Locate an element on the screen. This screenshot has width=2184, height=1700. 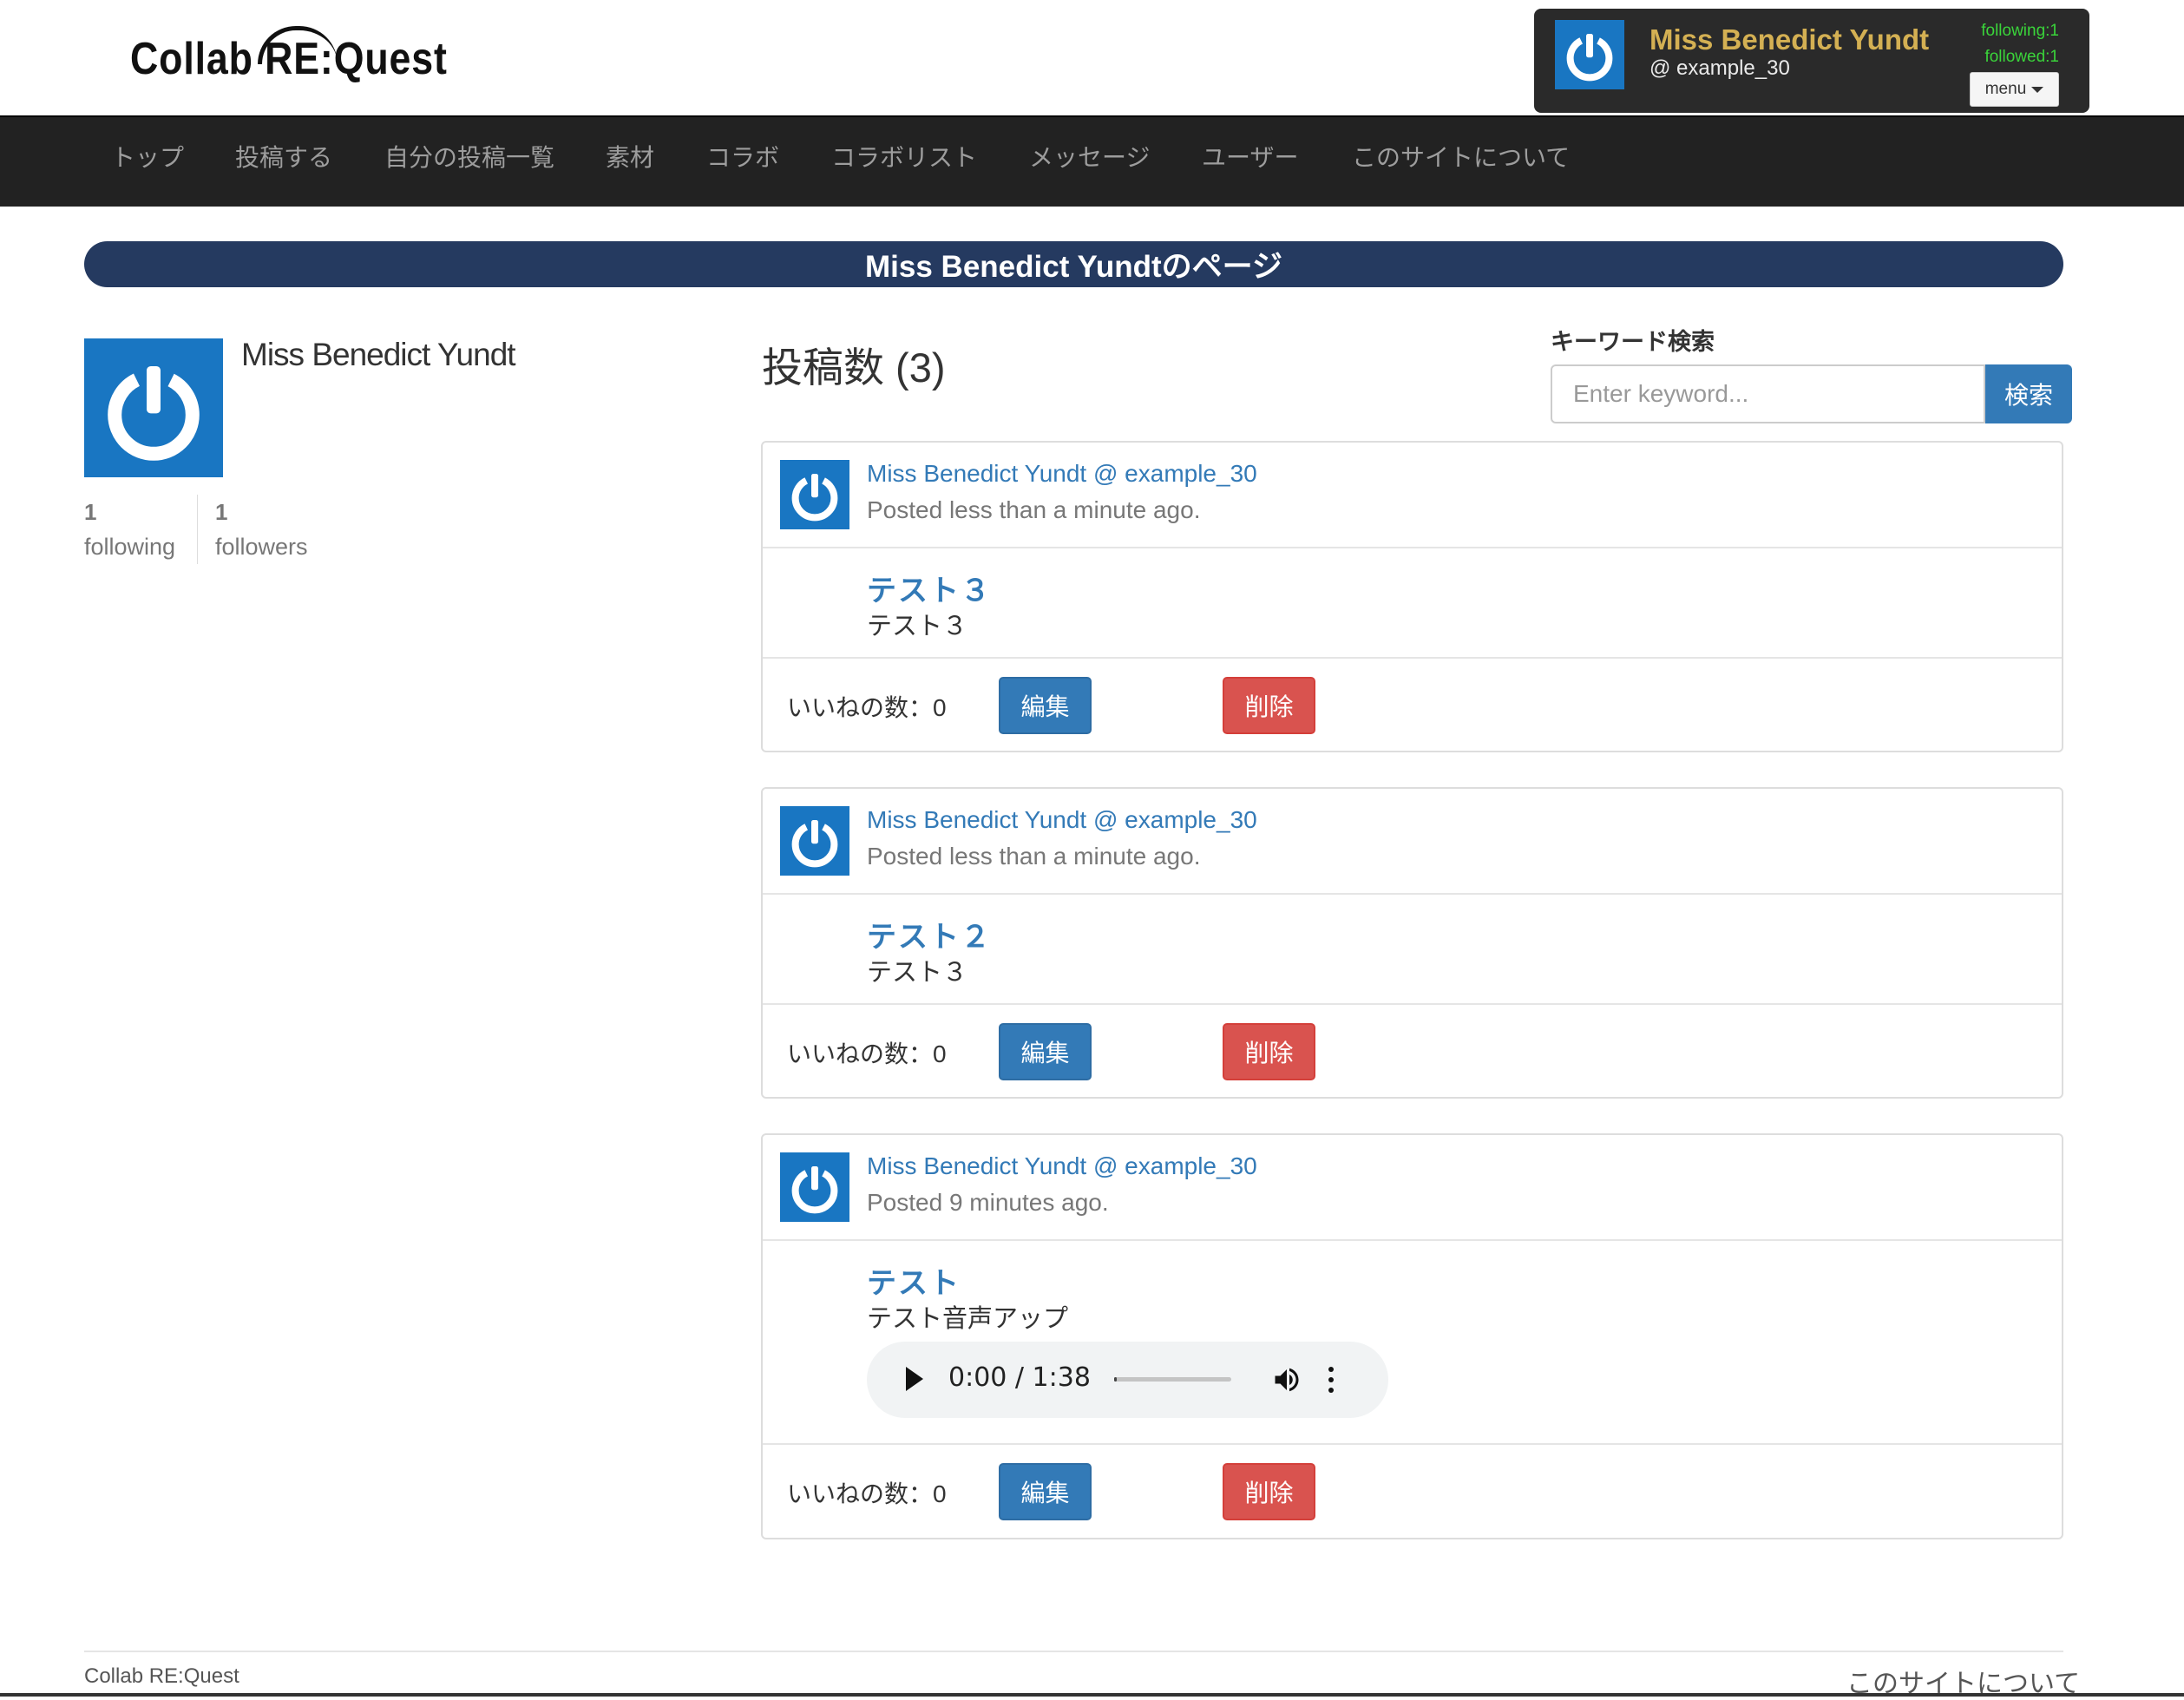
user-menu-button: menu is located at coordinates (2014, 90).